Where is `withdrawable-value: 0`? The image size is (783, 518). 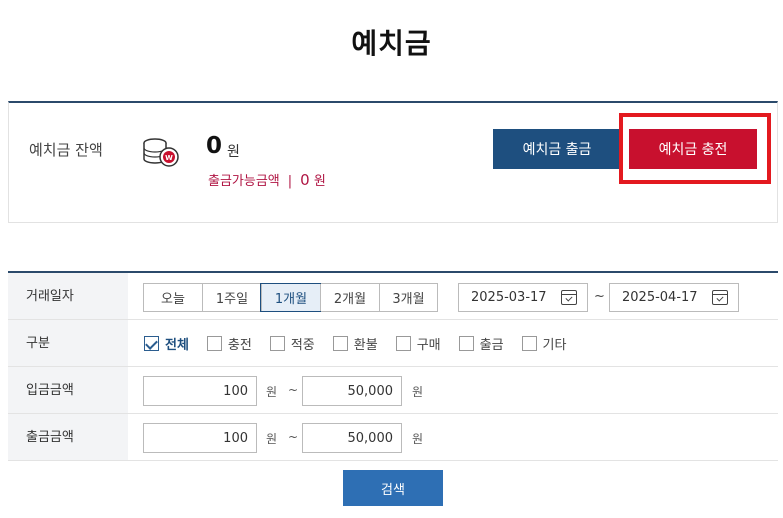
withdrawable-value: 0 is located at coordinates (305, 180).